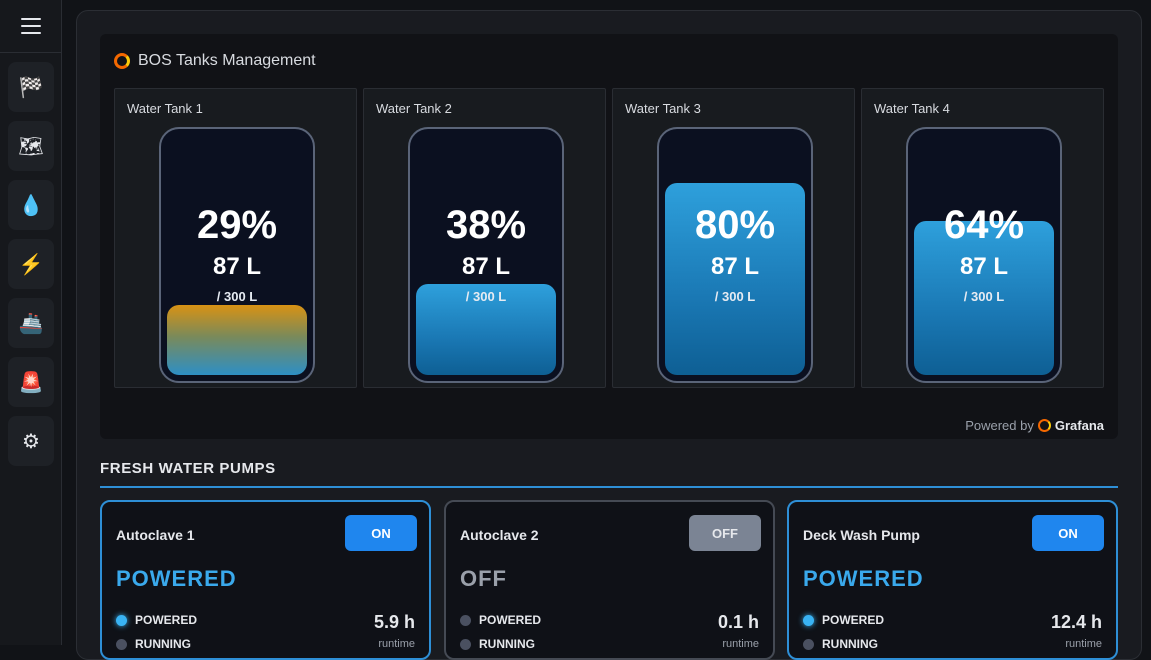 The height and width of the screenshot is (660, 1151). I want to click on tank-title: Water Tank 1, so click(165, 108).